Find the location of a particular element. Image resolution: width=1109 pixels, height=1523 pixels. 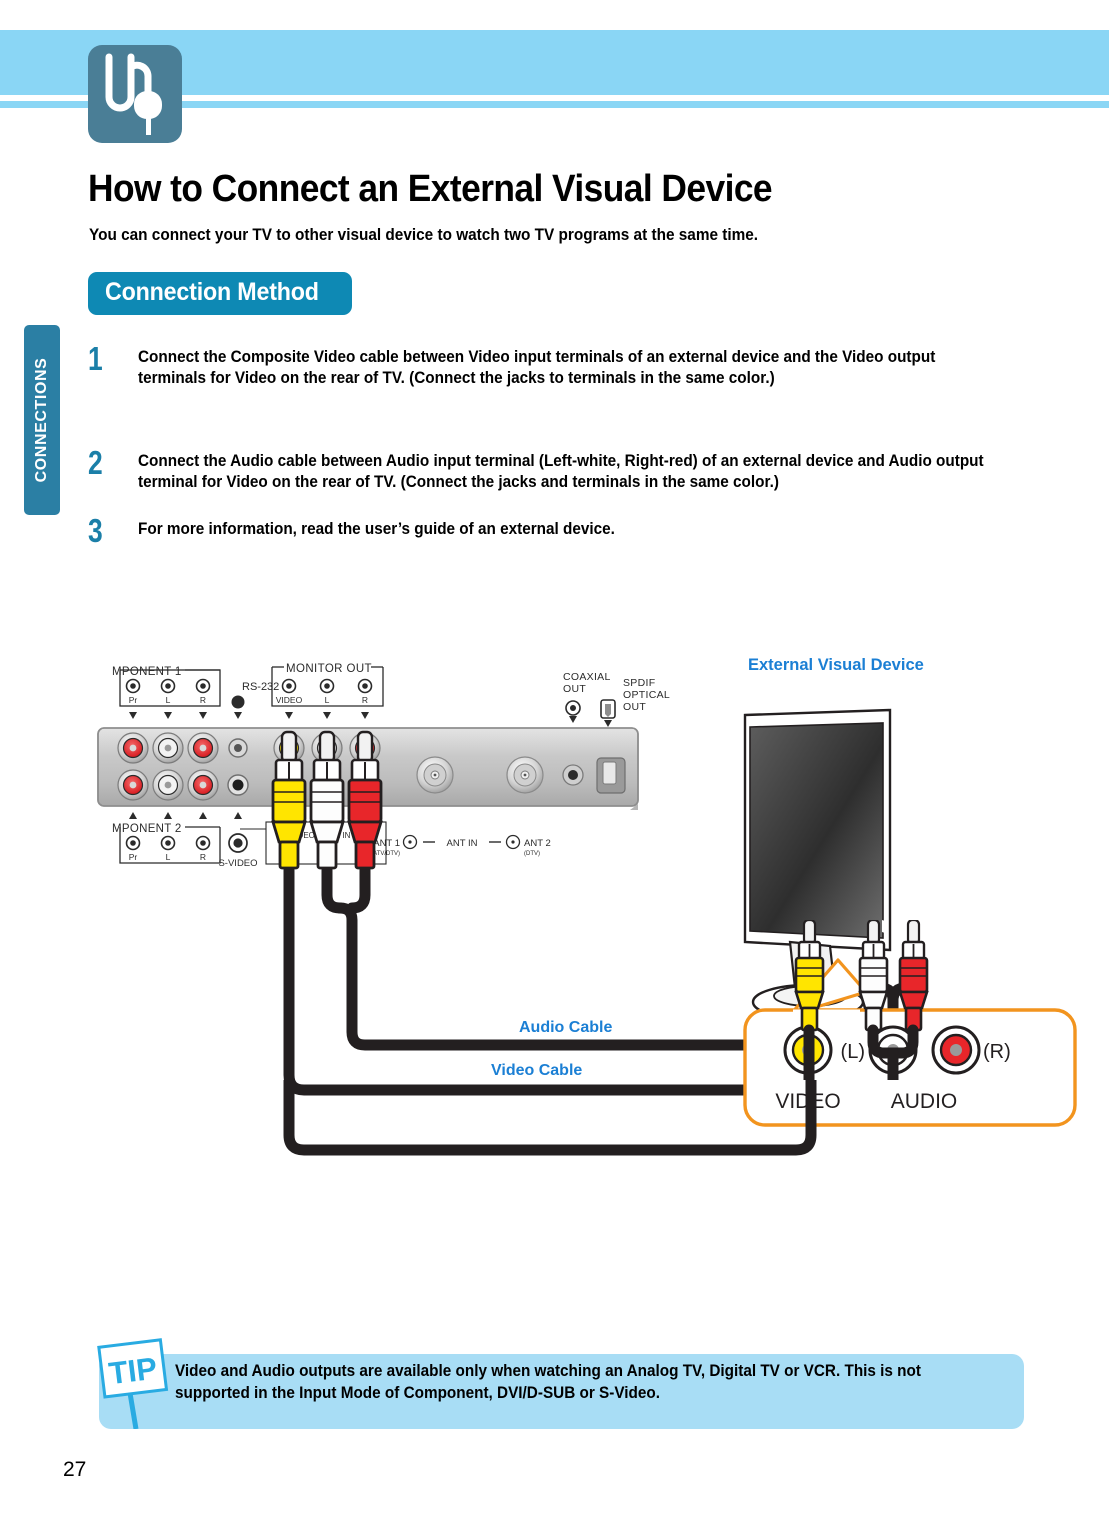

svg-text: TIP is located at coordinates (133, 1371).